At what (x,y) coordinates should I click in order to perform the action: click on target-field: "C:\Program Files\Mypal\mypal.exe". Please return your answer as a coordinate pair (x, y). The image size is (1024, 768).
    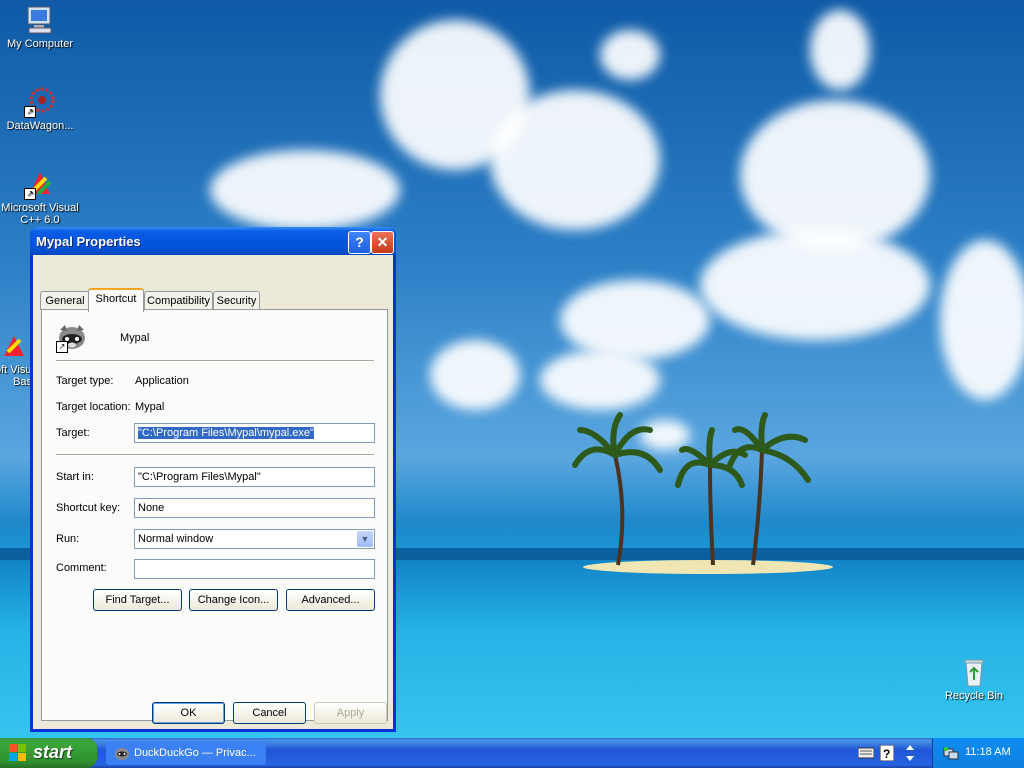
    Looking at the image, I should click on (254, 433).